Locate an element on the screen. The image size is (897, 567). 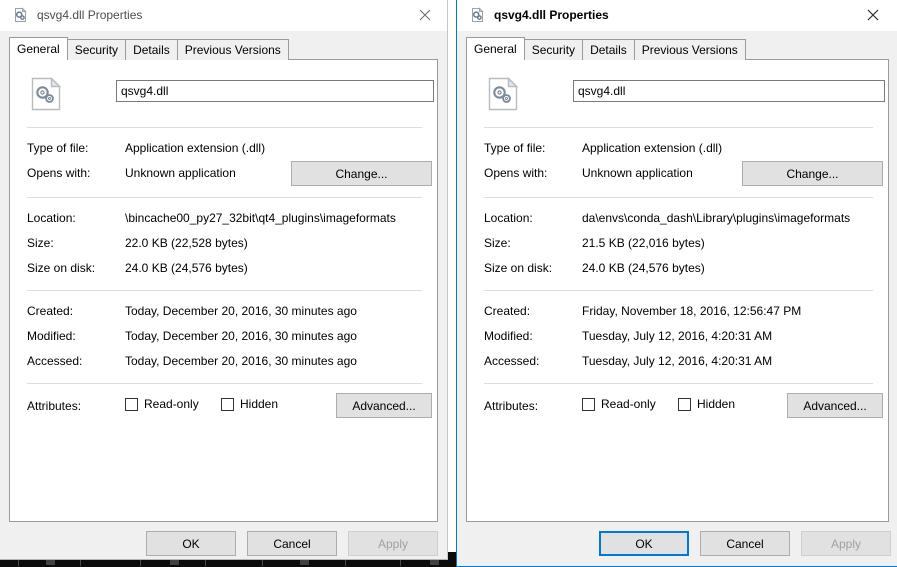
tab-general-right: General is located at coordinates (495, 48).